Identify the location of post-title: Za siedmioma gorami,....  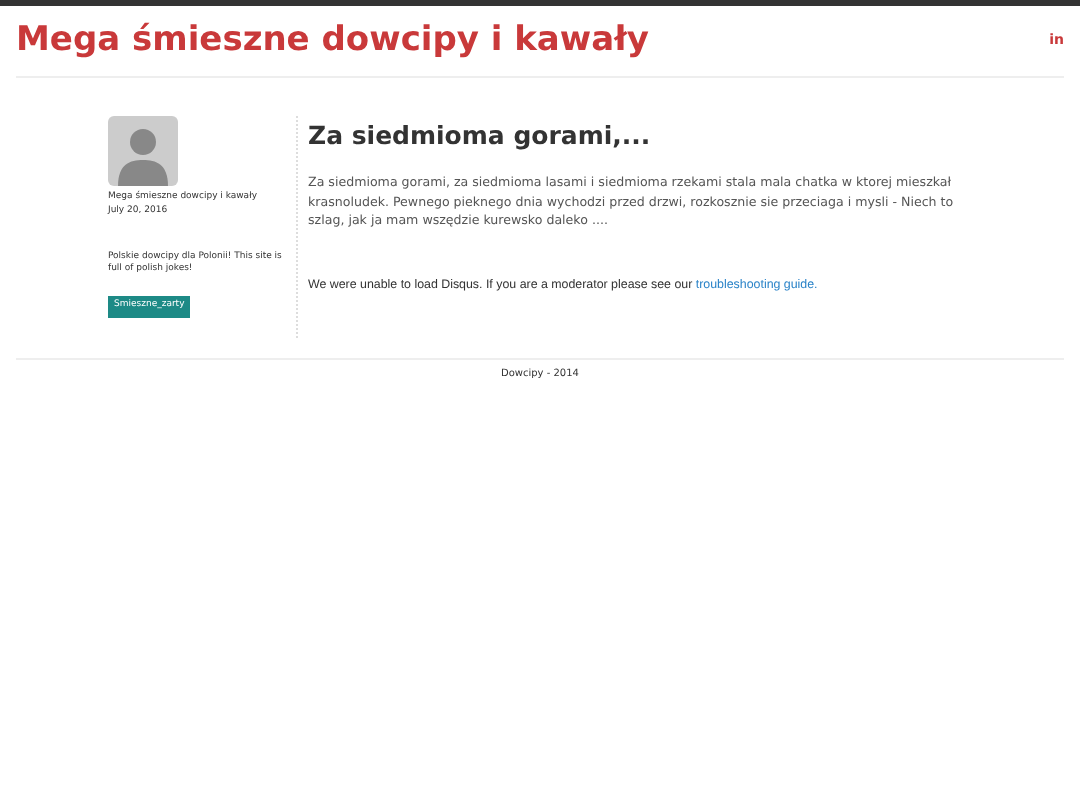
(480, 136).